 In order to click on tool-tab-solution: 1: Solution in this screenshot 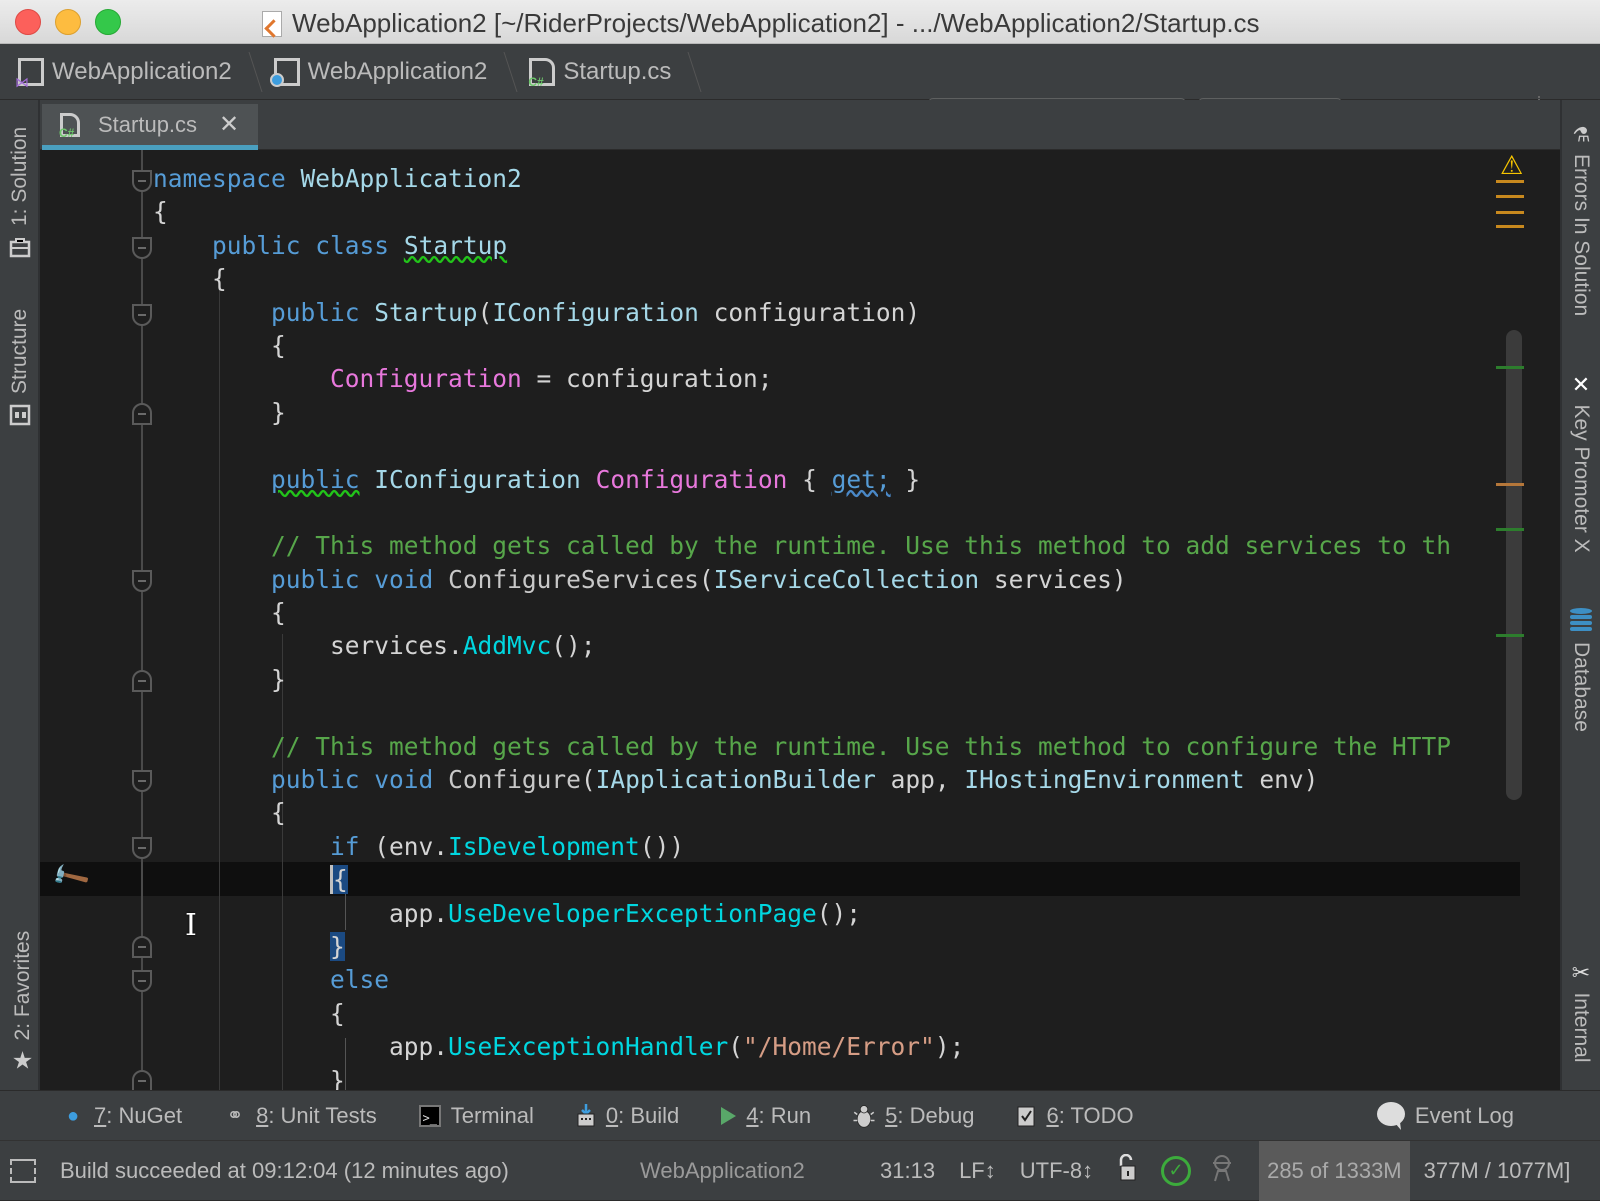, I will do `click(20, 192)`.